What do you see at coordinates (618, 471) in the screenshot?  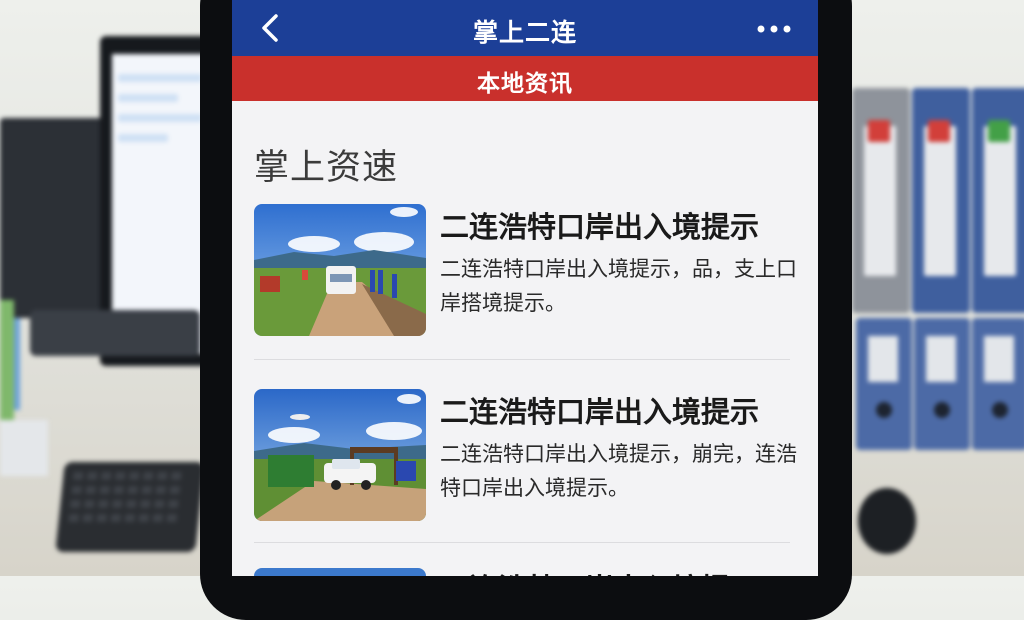 I see `news-description: 二连浩特口岸出入境提示，崩完，连浩特口岸出入境提示。` at bounding box center [618, 471].